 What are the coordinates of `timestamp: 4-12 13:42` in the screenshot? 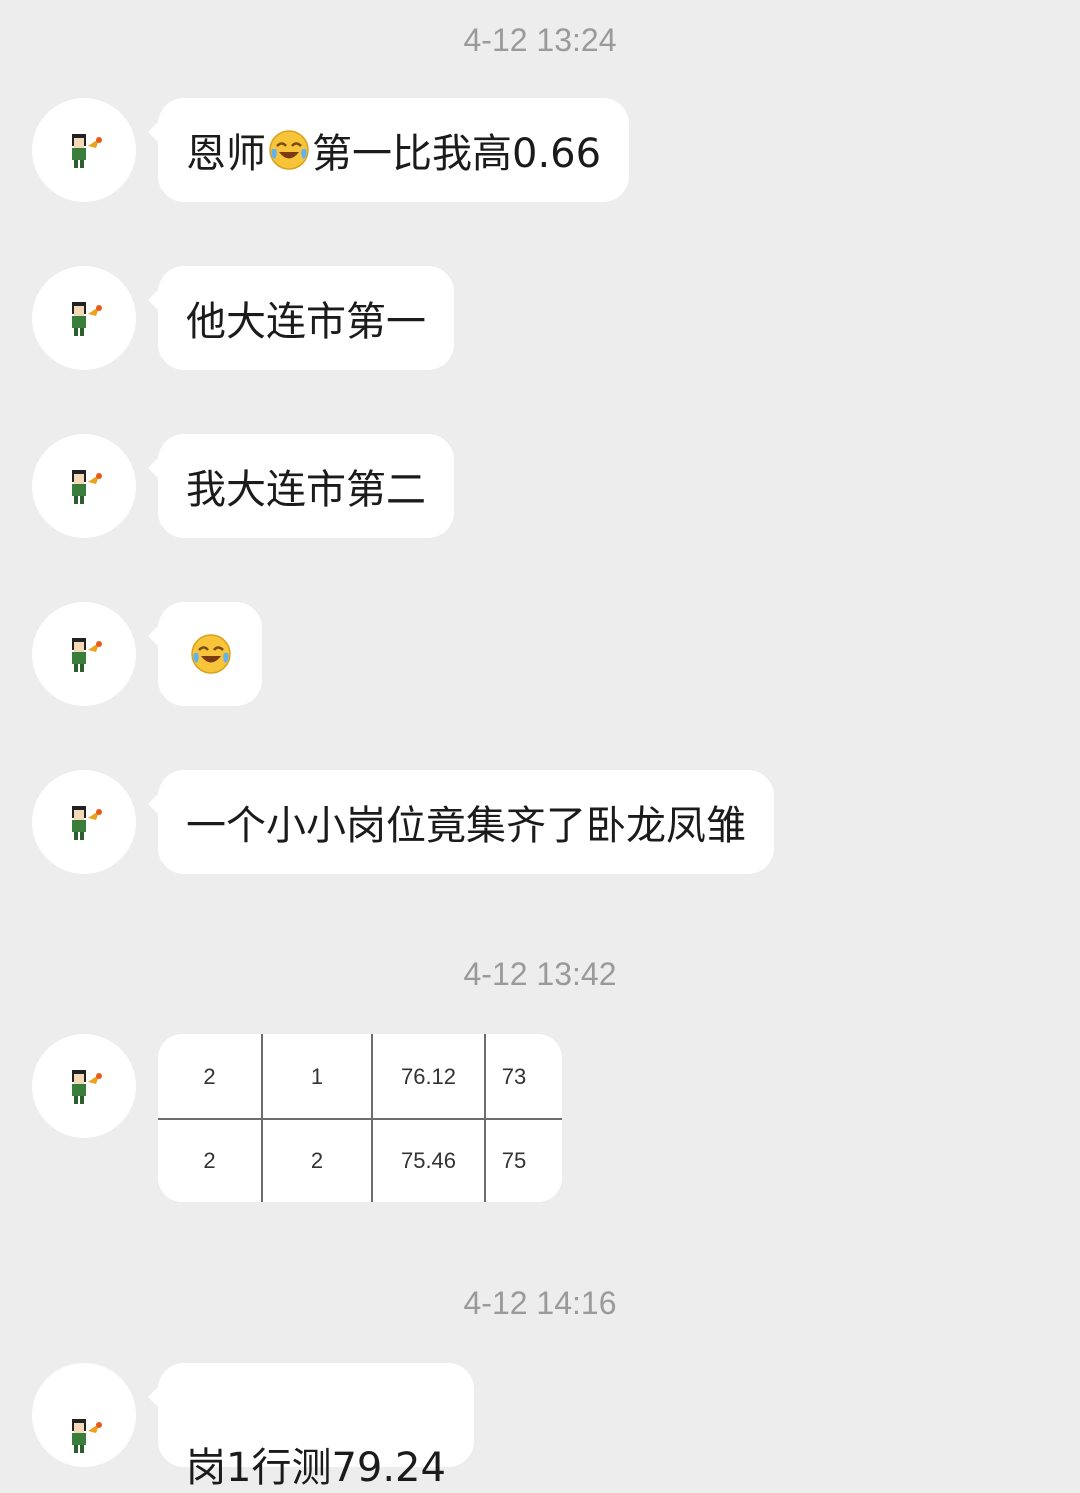 It's located at (540, 974).